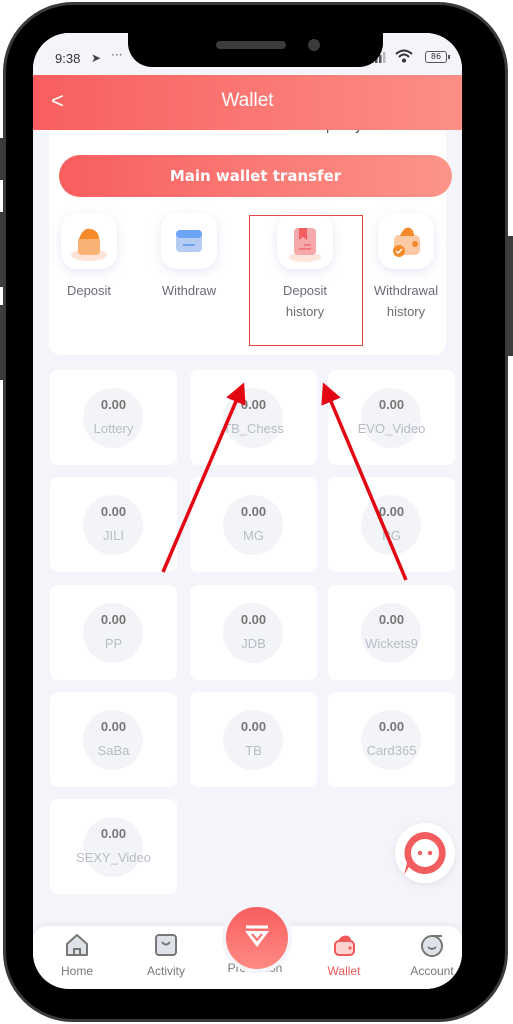 The width and height of the screenshot is (513, 1024). Describe the element at coordinates (113, 632) in the screenshot. I see `game-card-pp: 0.00 PP` at that location.